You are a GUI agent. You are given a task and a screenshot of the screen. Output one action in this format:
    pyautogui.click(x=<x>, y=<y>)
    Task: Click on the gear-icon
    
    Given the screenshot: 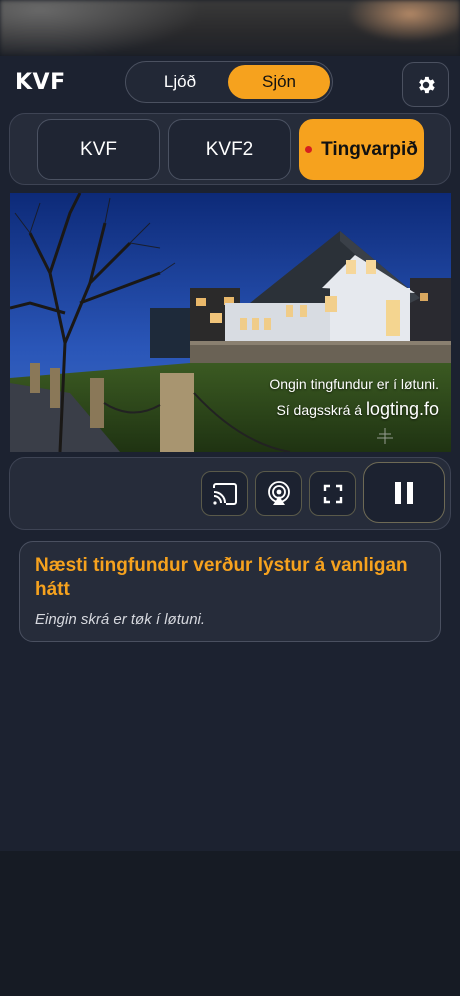 What is the action you would take?
    pyautogui.click(x=426, y=84)
    